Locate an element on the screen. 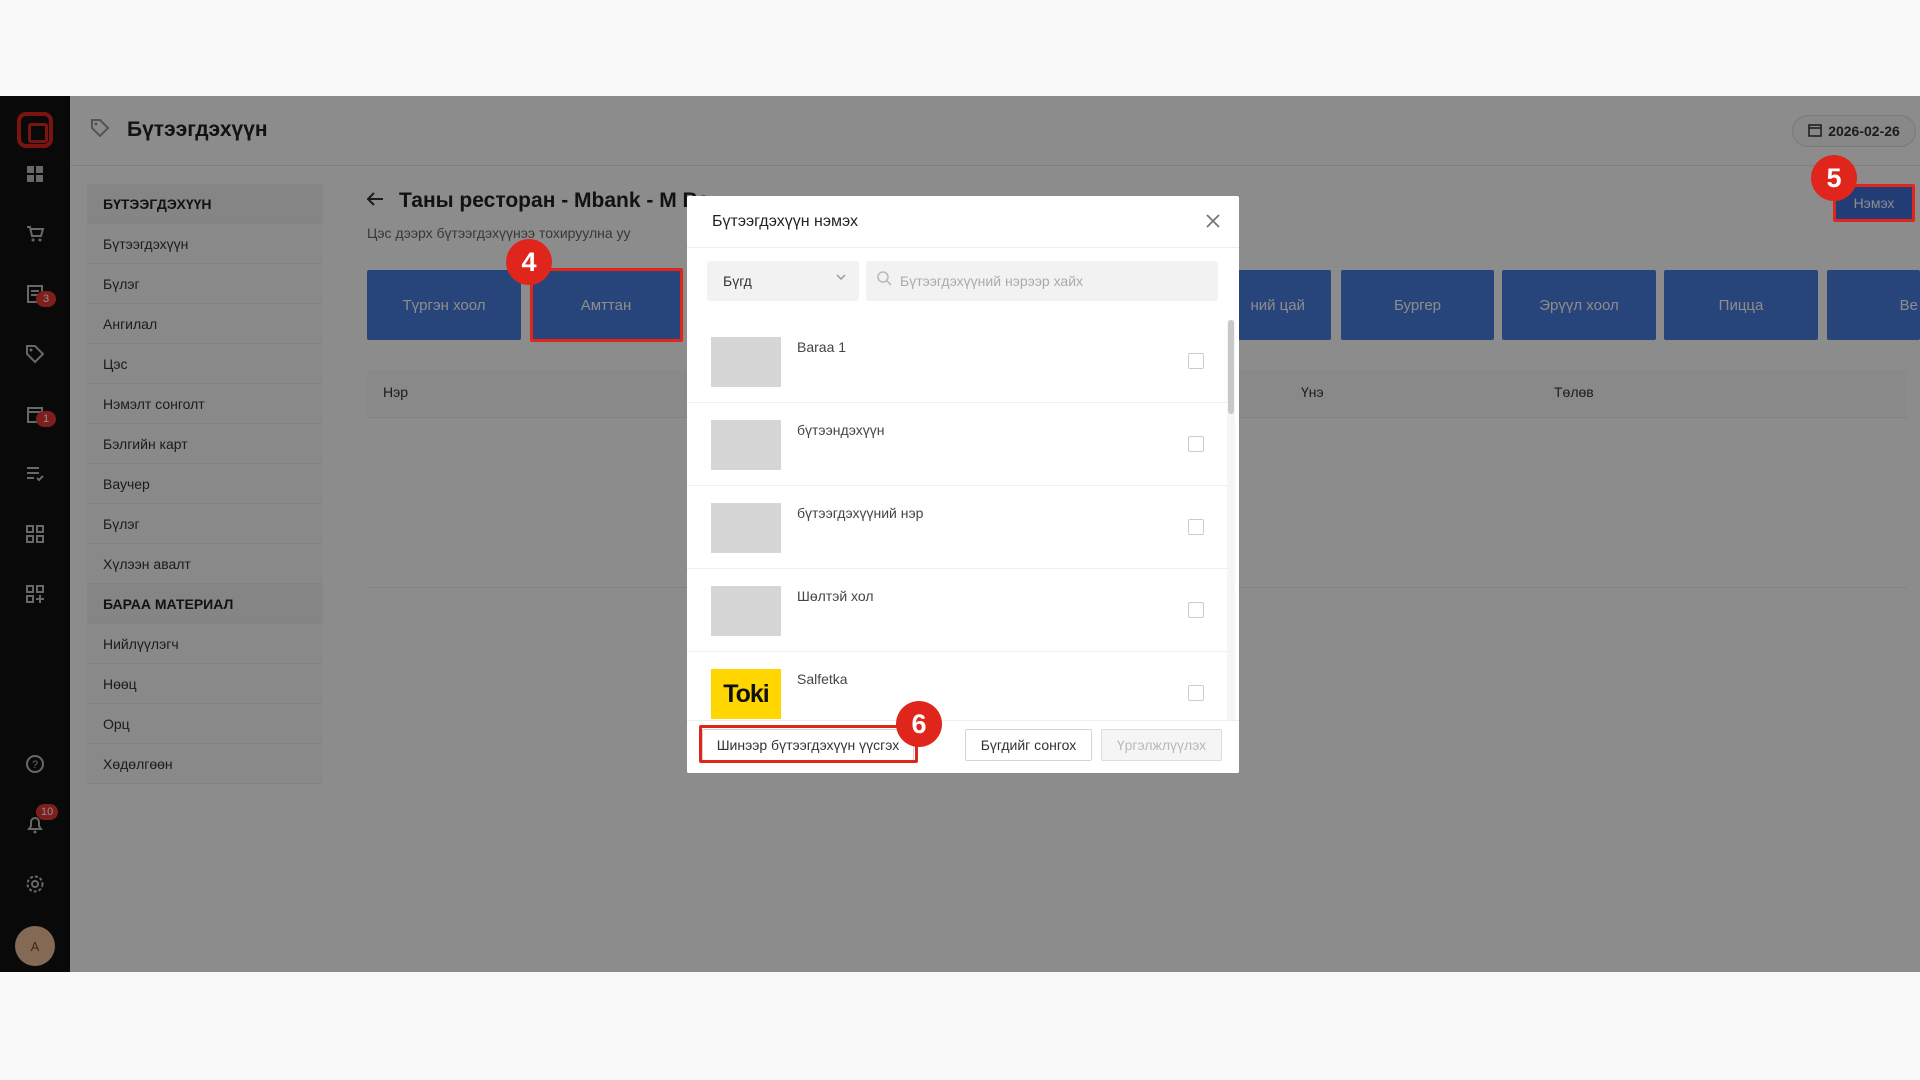  search-input: Бүтээгдэхүүний нэрээр хайх is located at coordinates (1042, 281).